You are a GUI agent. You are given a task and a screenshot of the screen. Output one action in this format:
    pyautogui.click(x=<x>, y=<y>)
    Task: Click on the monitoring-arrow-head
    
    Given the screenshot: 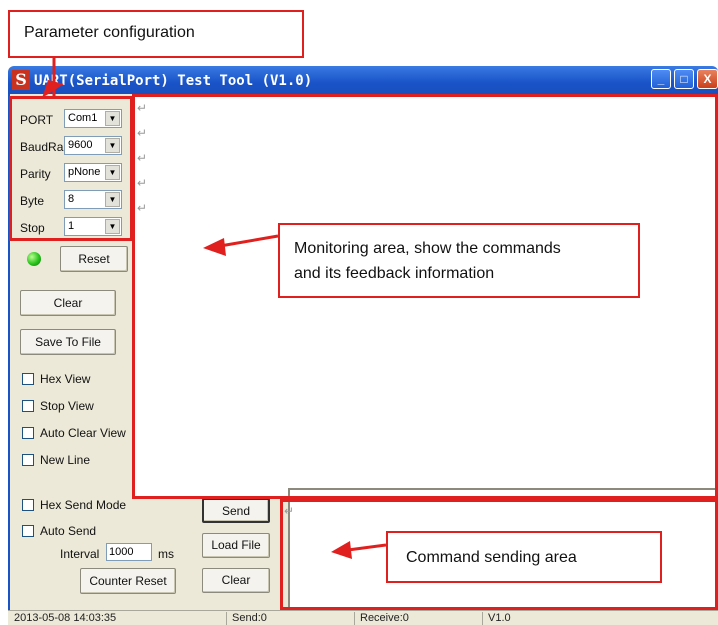 What is the action you would take?
    pyautogui.click(x=214, y=247)
    